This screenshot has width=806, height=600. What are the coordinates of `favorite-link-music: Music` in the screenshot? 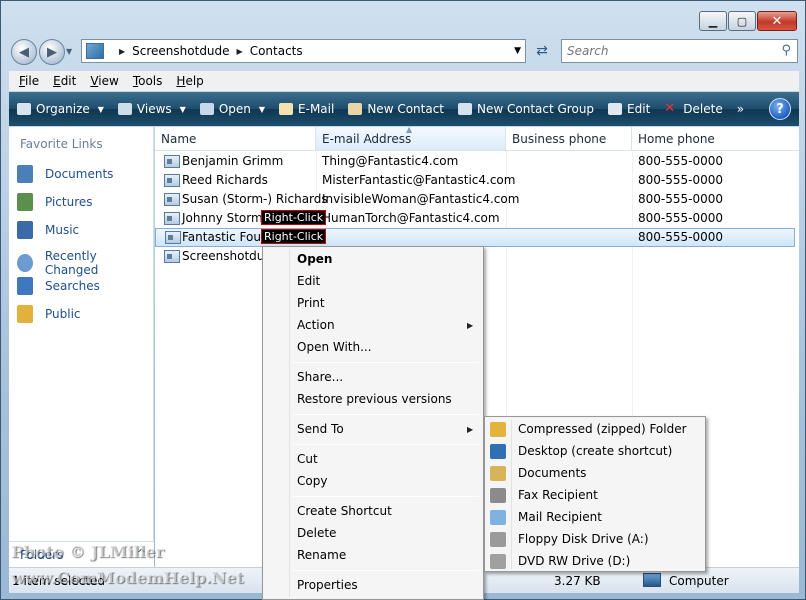 It's located at (48, 230).